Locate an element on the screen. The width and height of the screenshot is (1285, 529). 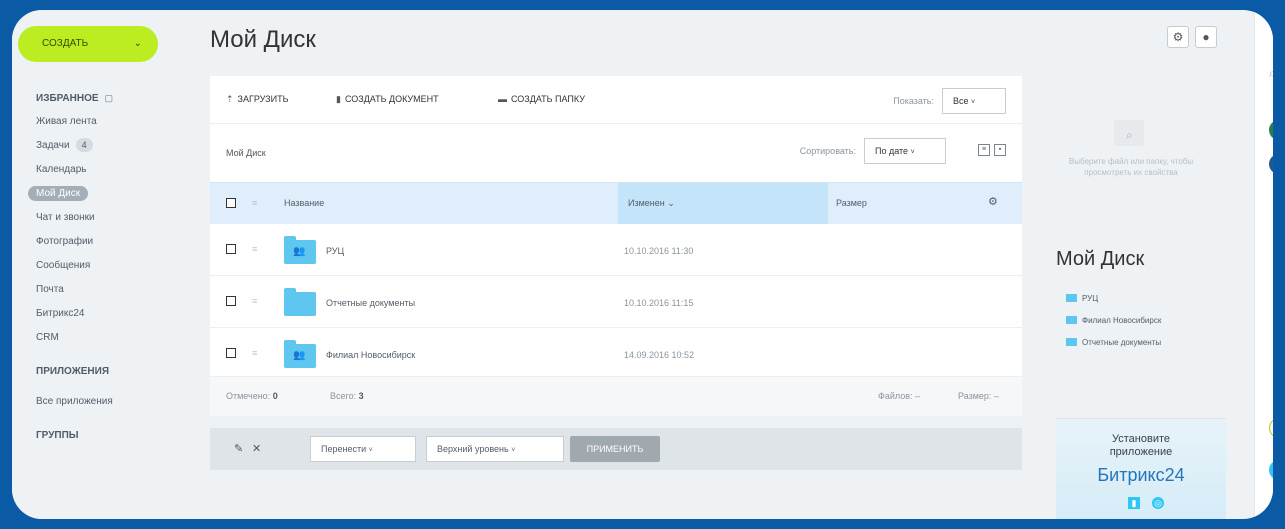
folder-icon: ▬ is located at coordinates (502, 99).